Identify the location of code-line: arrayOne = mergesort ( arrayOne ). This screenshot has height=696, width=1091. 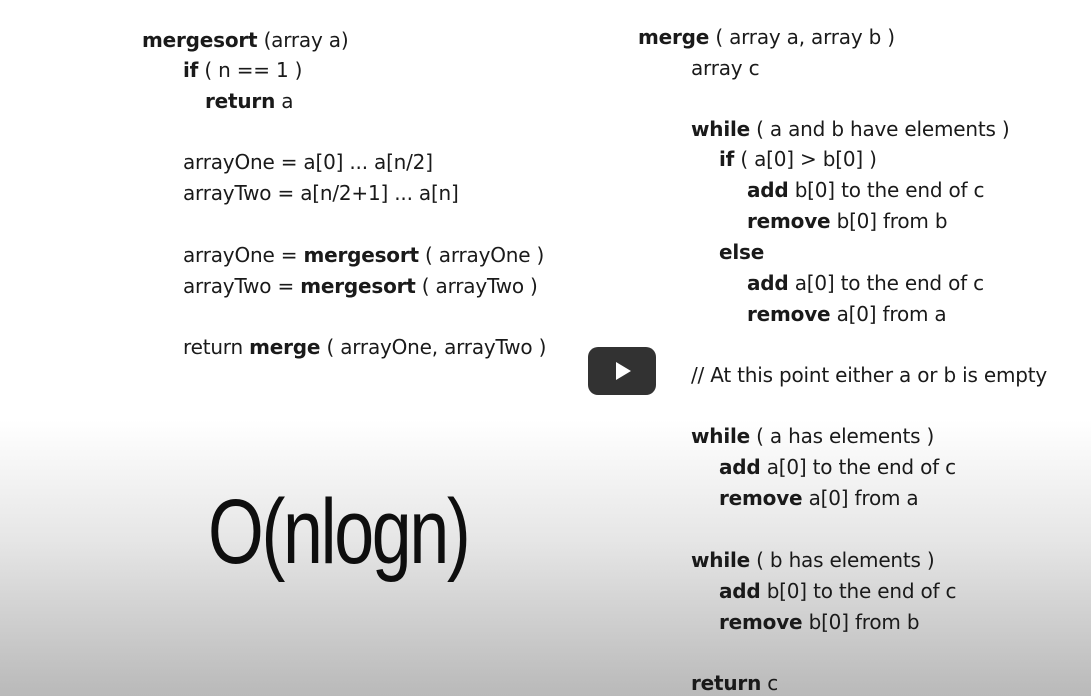
(363, 255).